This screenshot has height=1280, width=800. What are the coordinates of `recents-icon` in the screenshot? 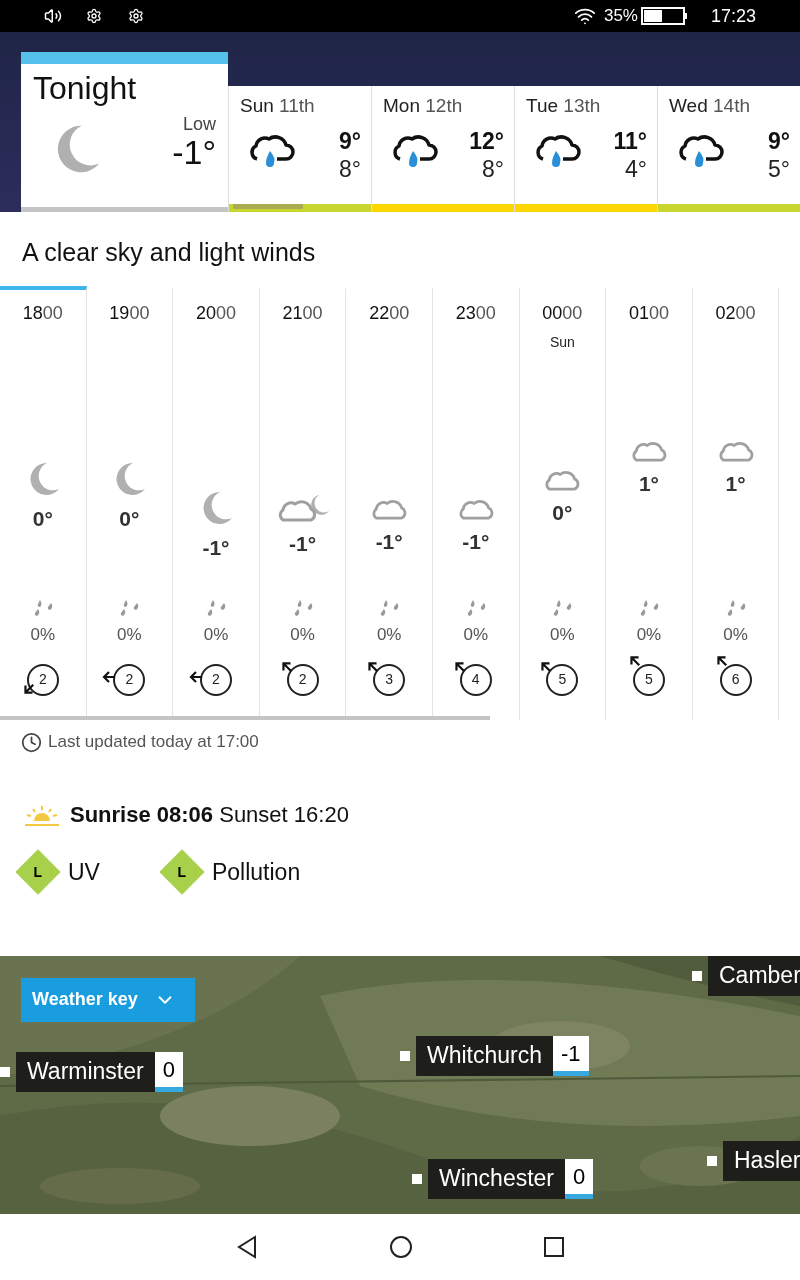 It's located at (554, 1246).